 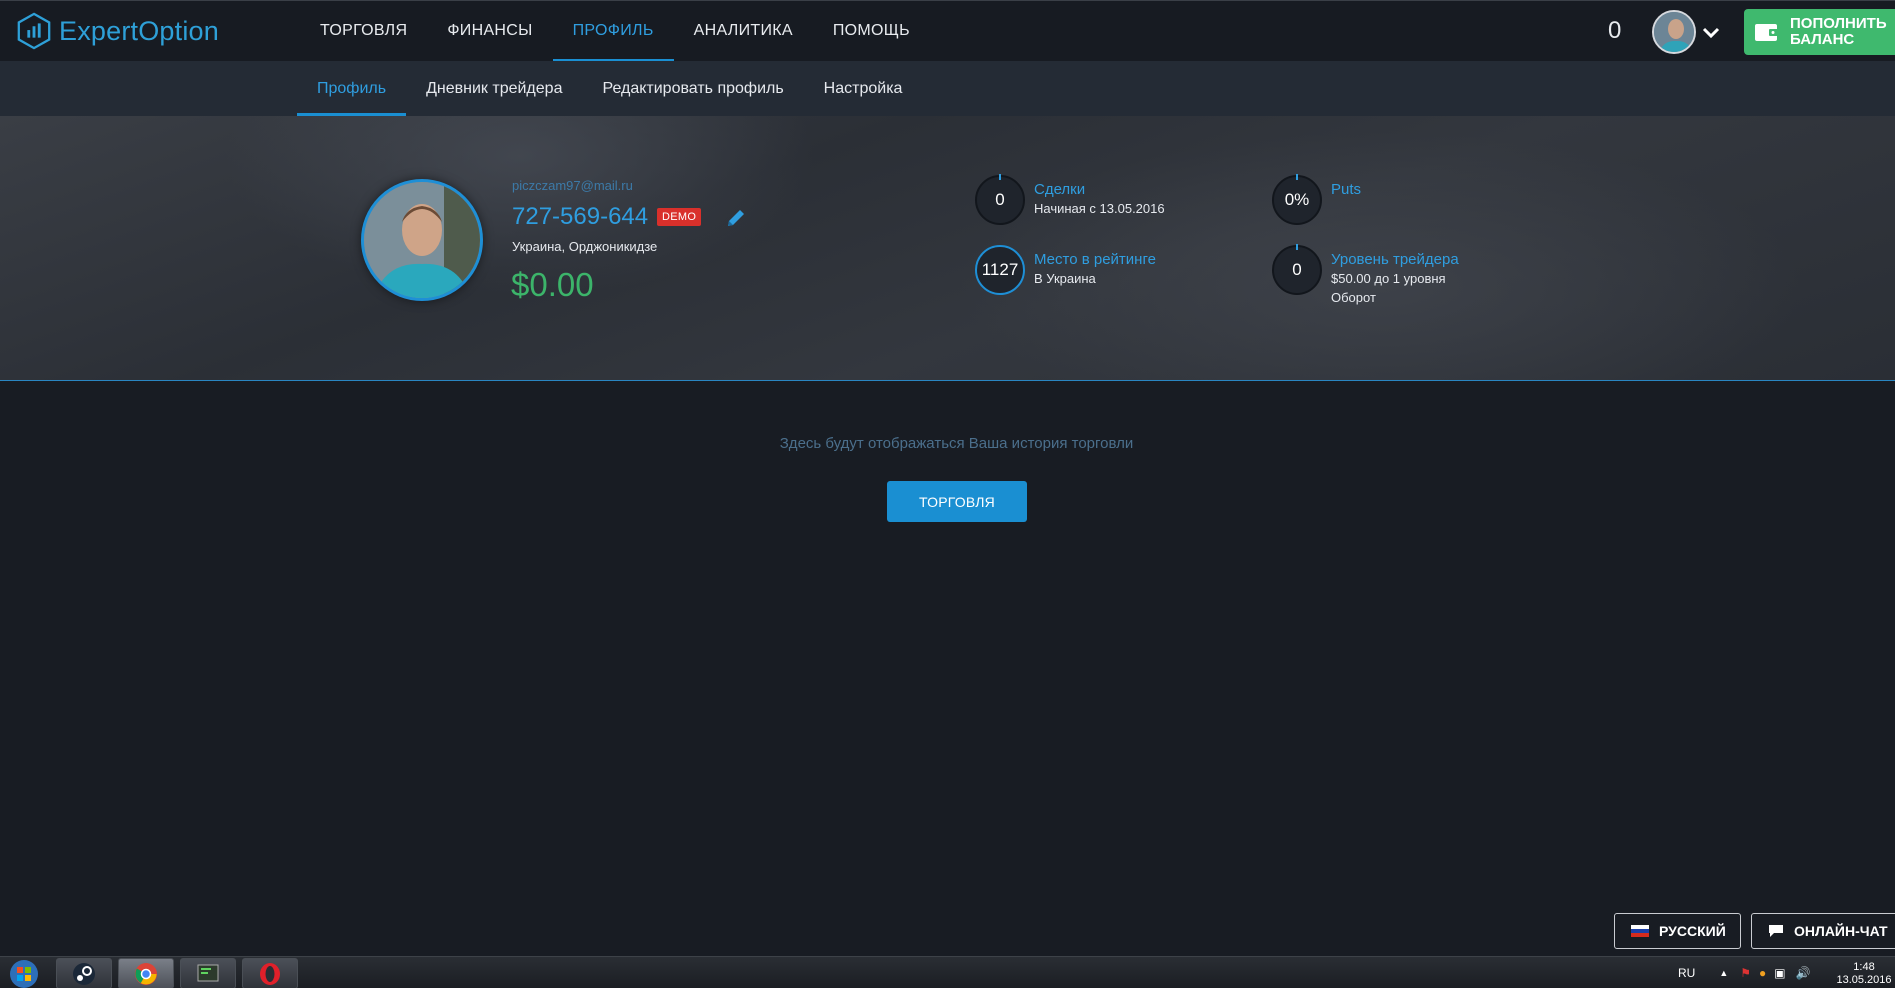 What do you see at coordinates (1000, 270) in the screenshot?
I see `stat-rank-value: 1127` at bounding box center [1000, 270].